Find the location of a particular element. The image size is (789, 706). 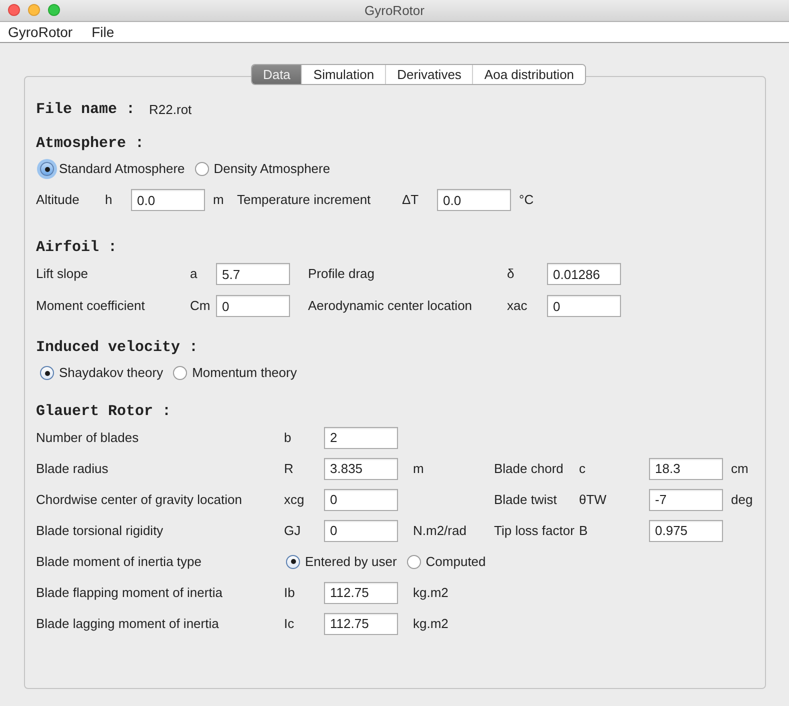

symbol-label: GJ is located at coordinates (293, 531).